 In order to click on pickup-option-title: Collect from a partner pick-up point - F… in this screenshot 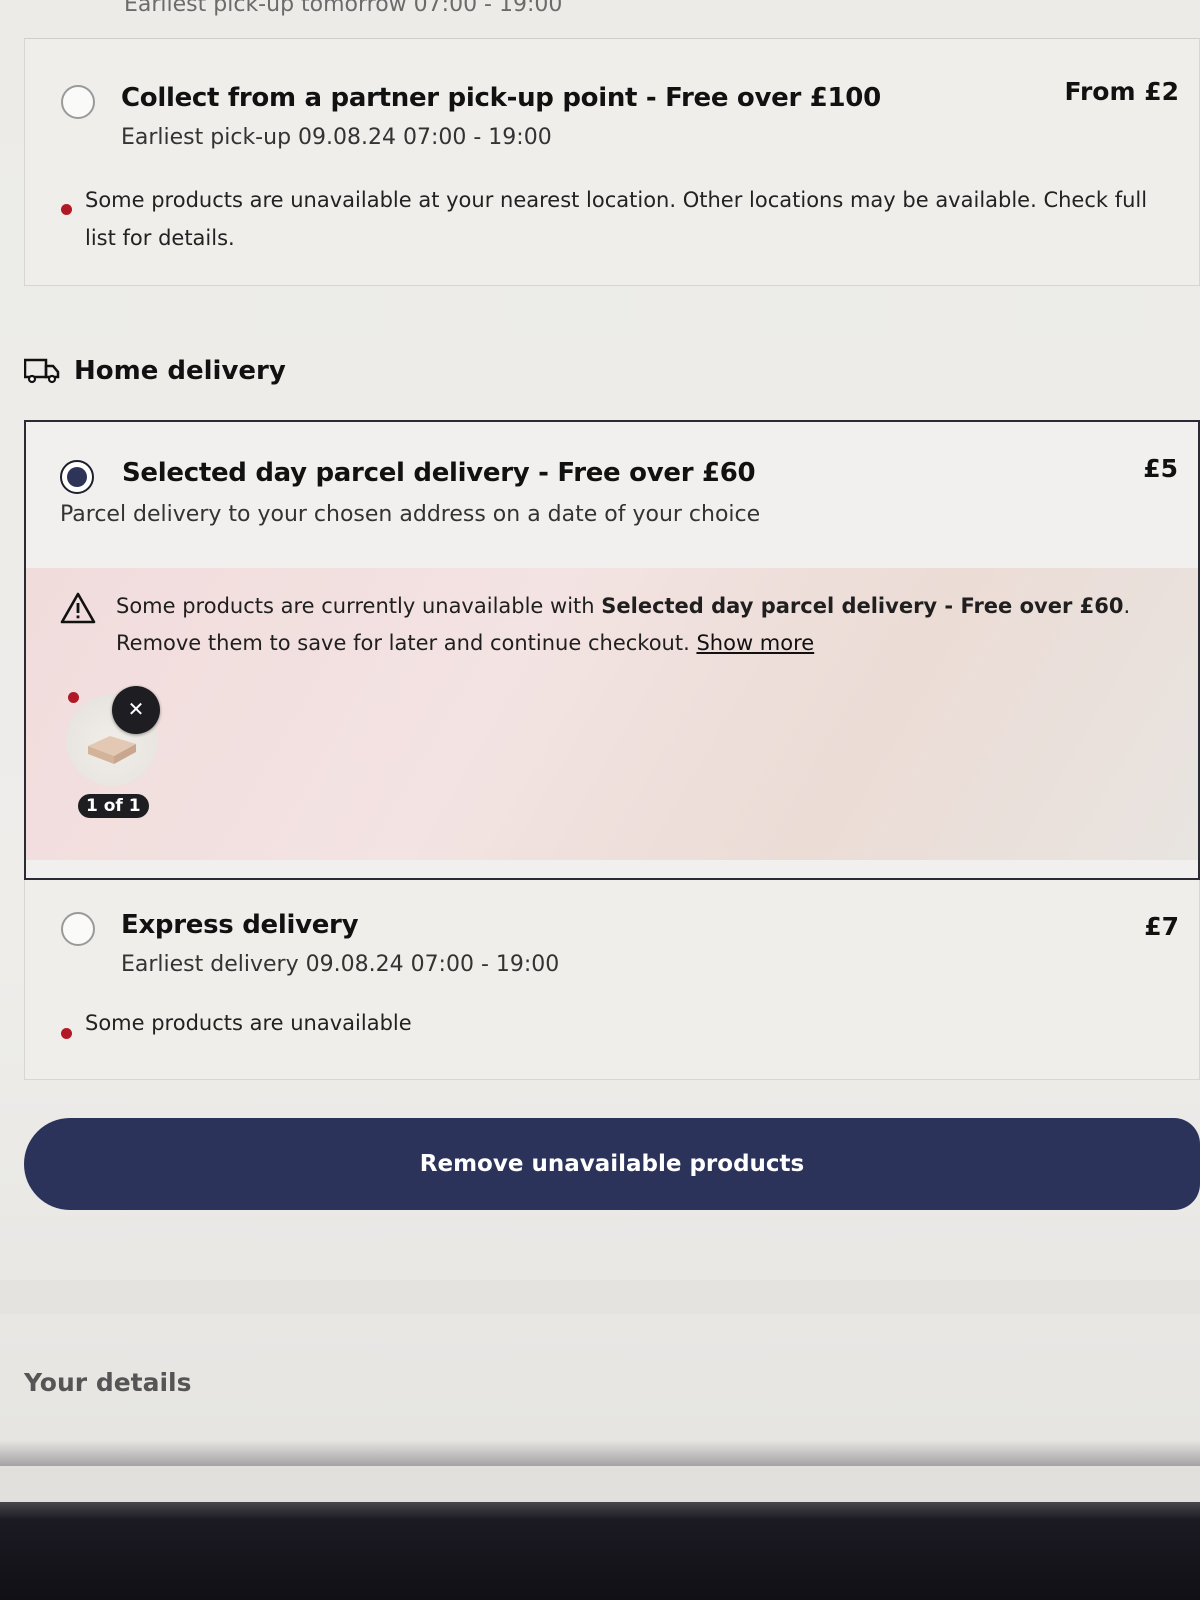, I will do `click(501, 98)`.